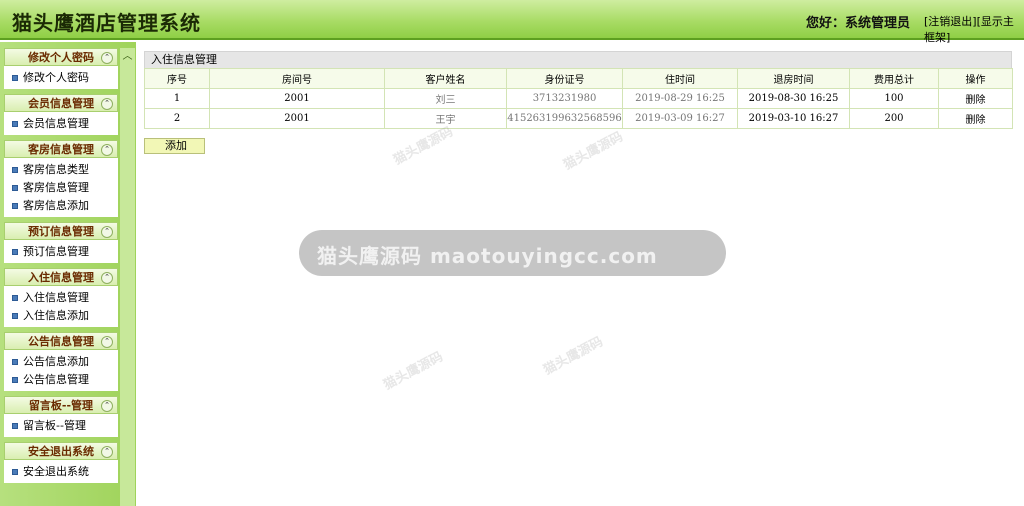 The width and height of the screenshot is (1024, 506). What do you see at coordinates (56, 251) in the screenshot?
I see `sidebar-item-label: 预订信息管理` at bounding box center [56, 251].